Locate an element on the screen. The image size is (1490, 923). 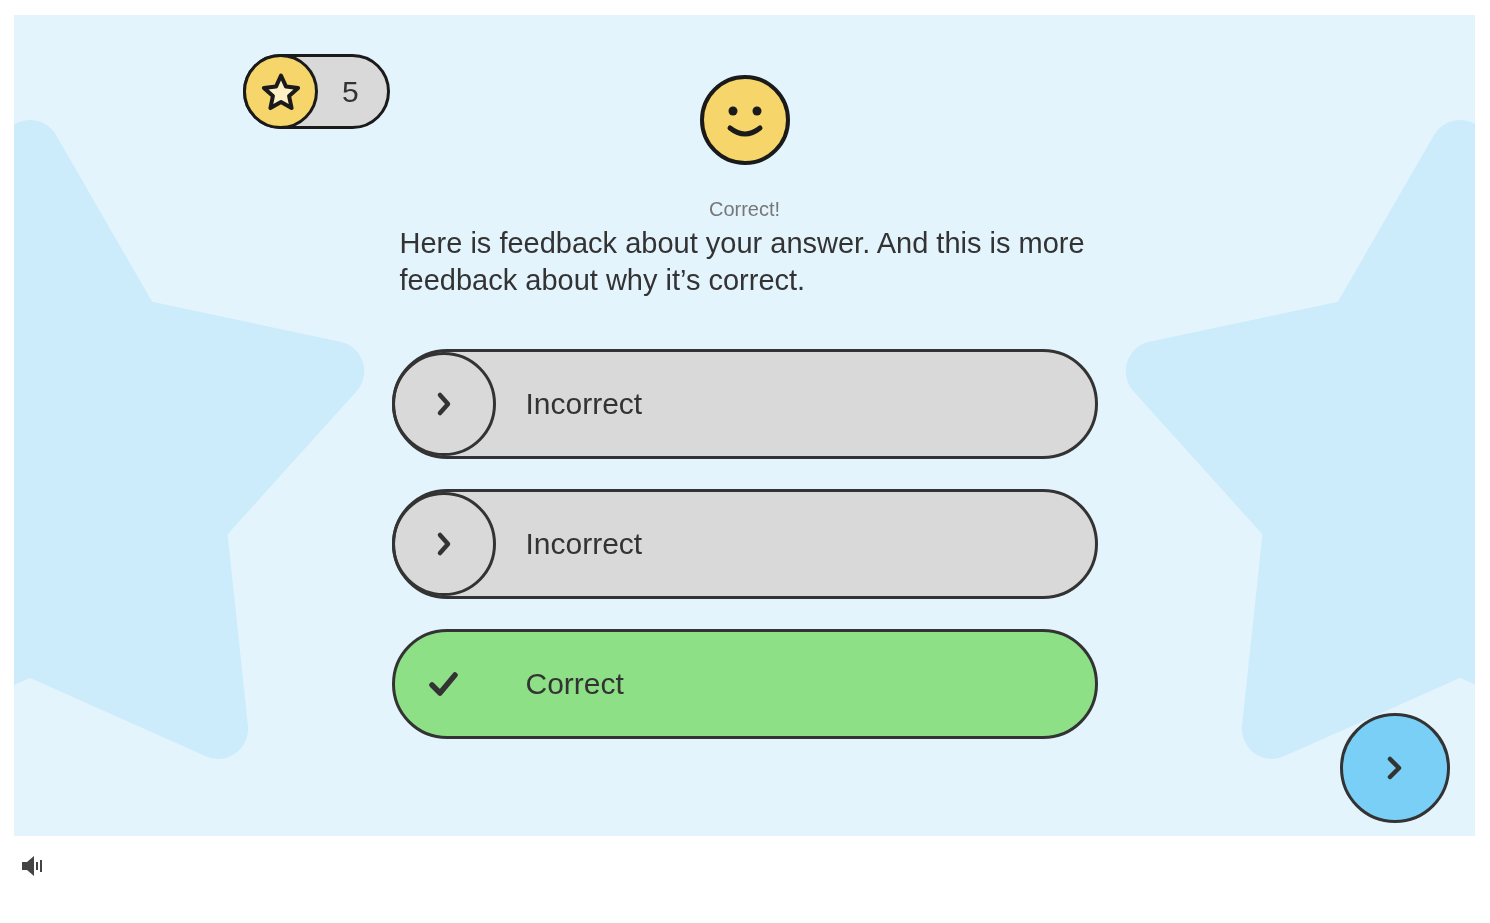
speaker-icon is located at coordinates (33, 866).